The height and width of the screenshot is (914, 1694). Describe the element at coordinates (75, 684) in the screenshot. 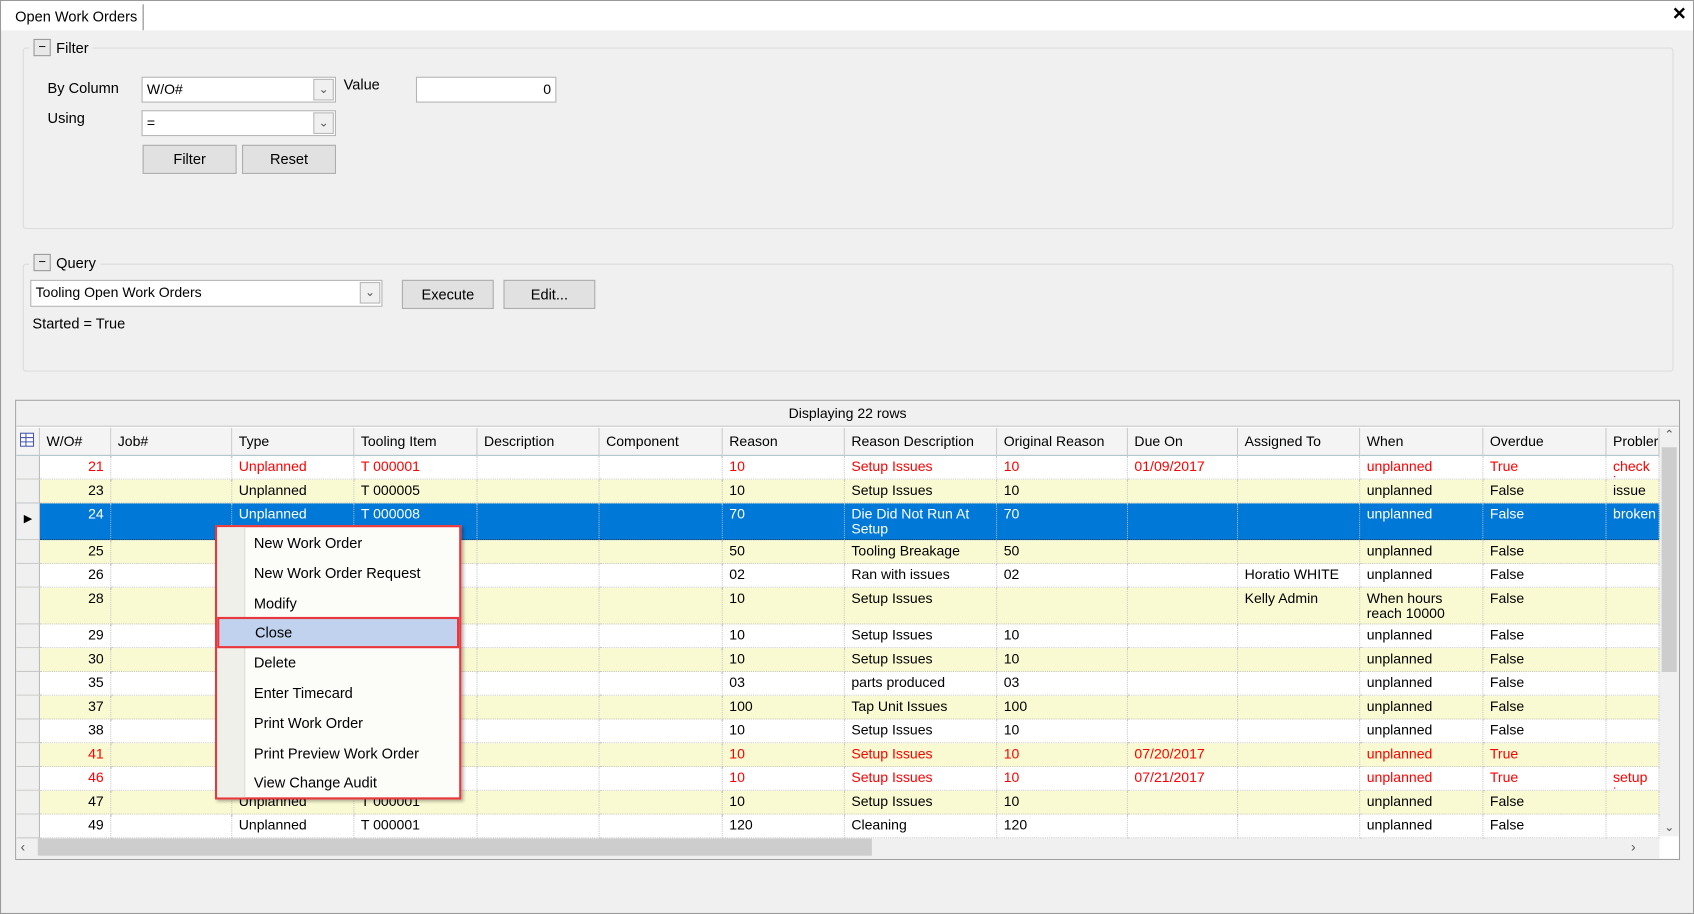

I see `table-cell: 35` at that location.